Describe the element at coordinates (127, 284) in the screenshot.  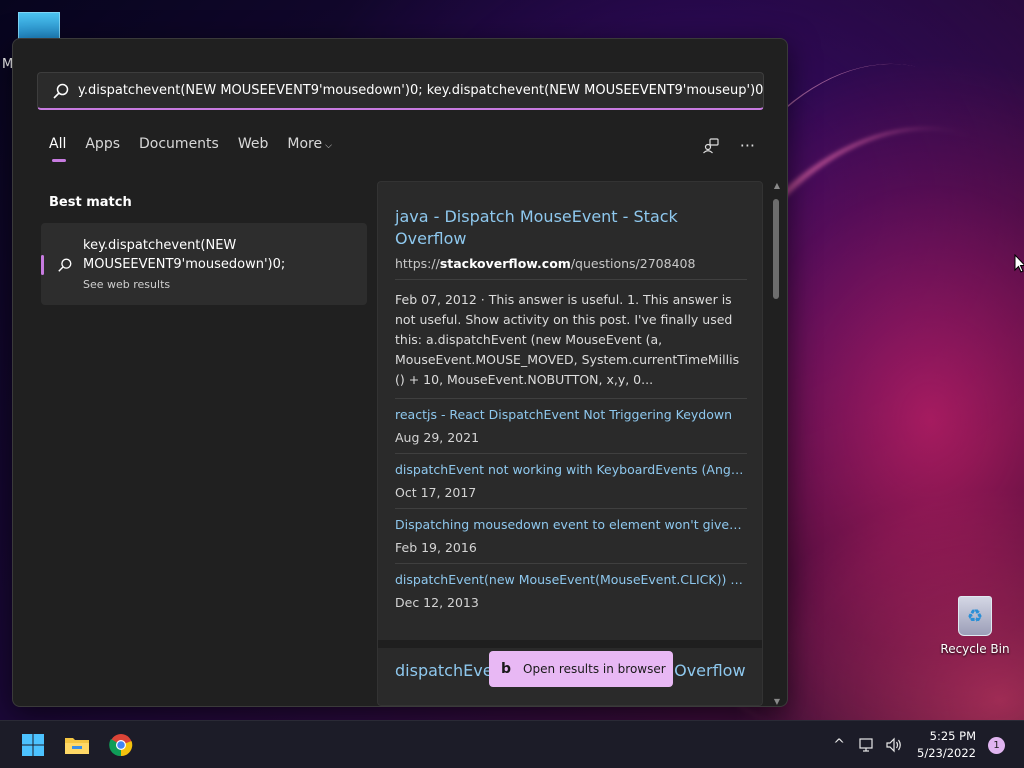
I see `best-match-subtitle: See web results` at that location.